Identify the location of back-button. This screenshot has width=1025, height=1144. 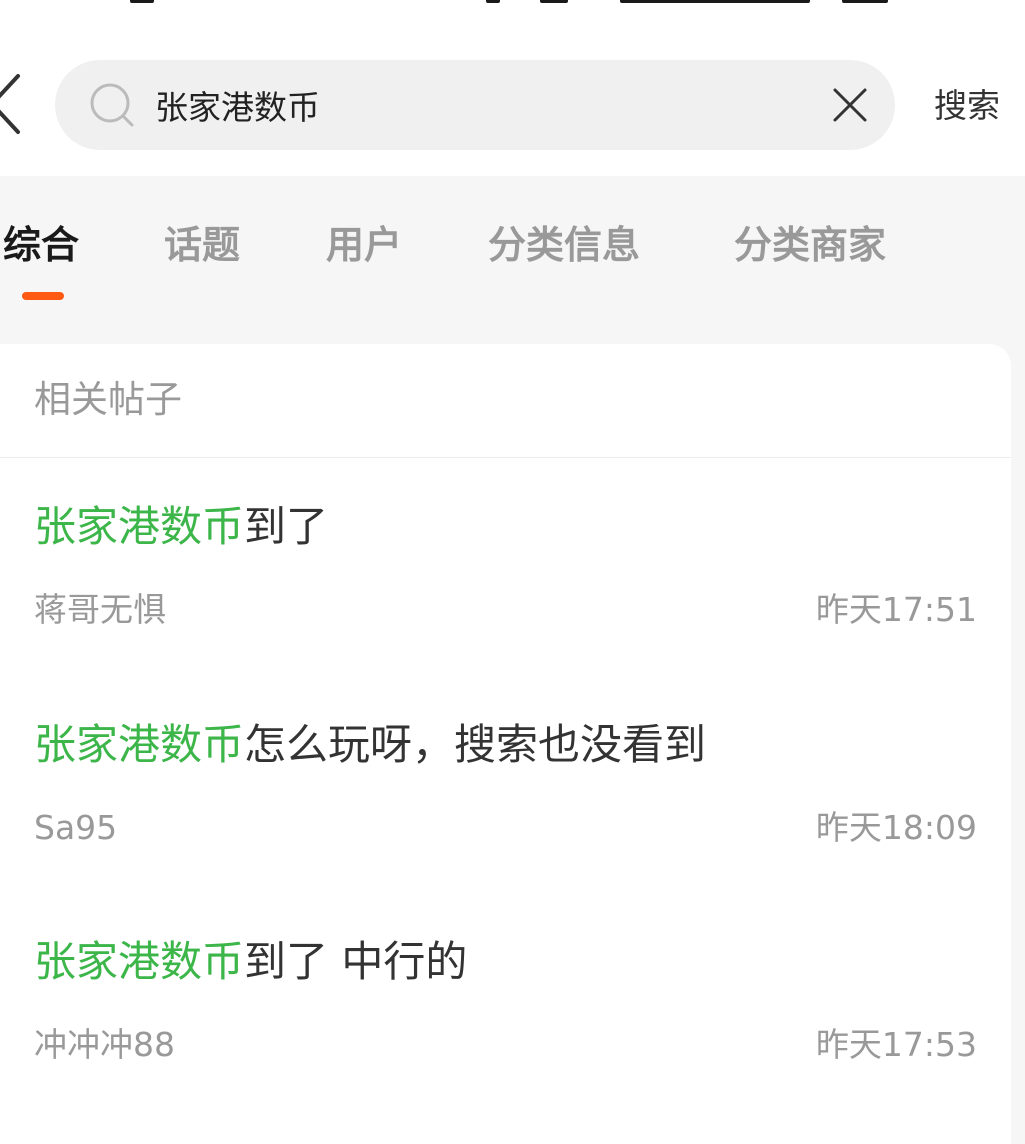
(13, 104).